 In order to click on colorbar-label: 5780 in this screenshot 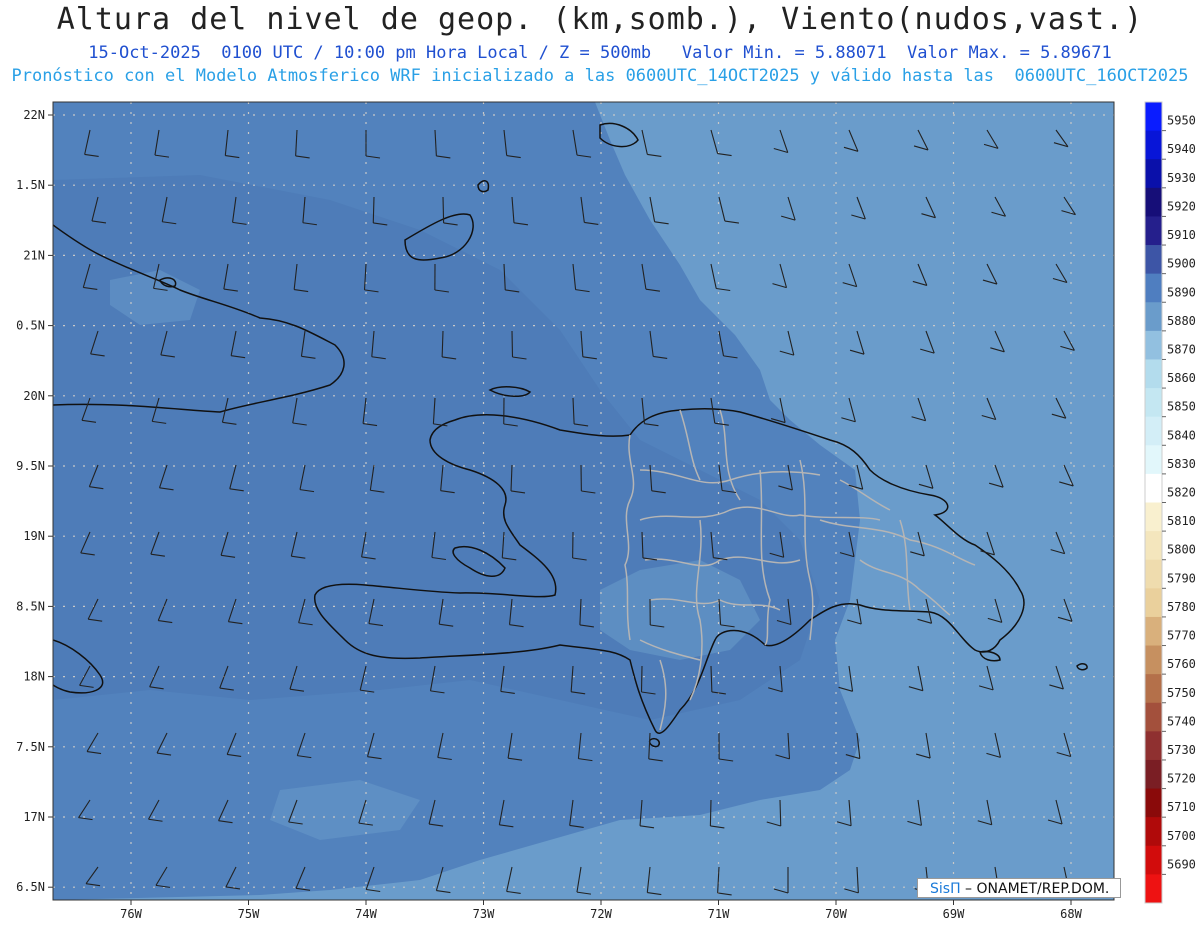, I will do `click(1181, 607)`.